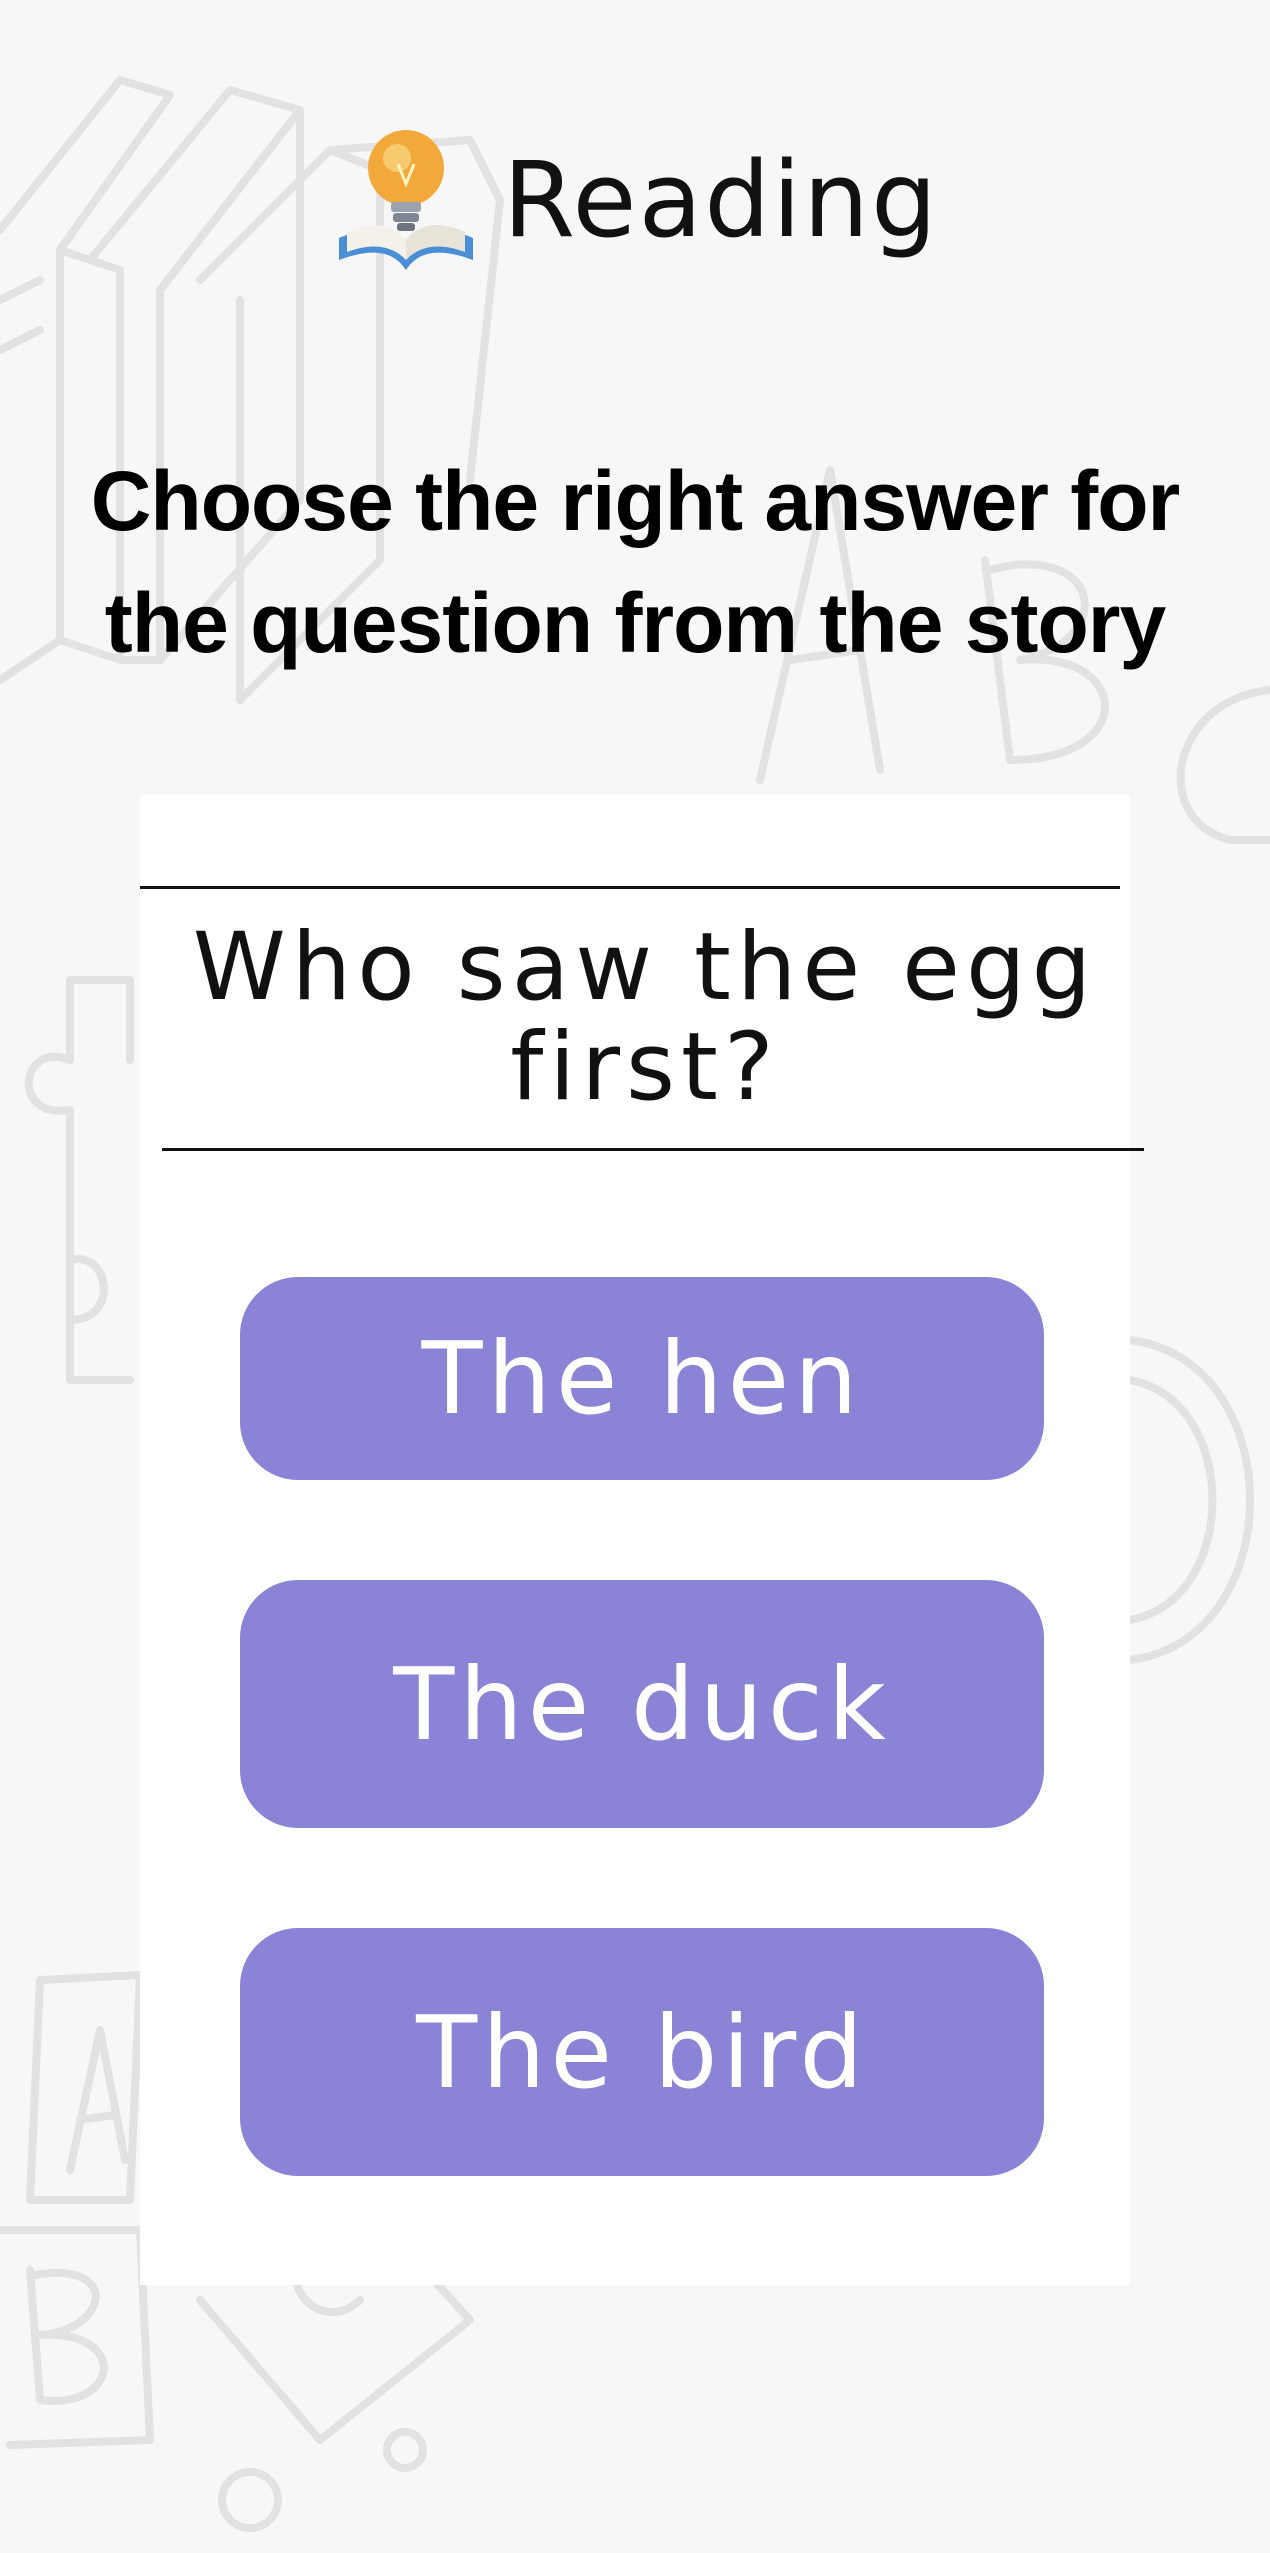 The width and height of the screenshot is (1270, 2553). I want to click on page-title: Reading, so click(721, 200).